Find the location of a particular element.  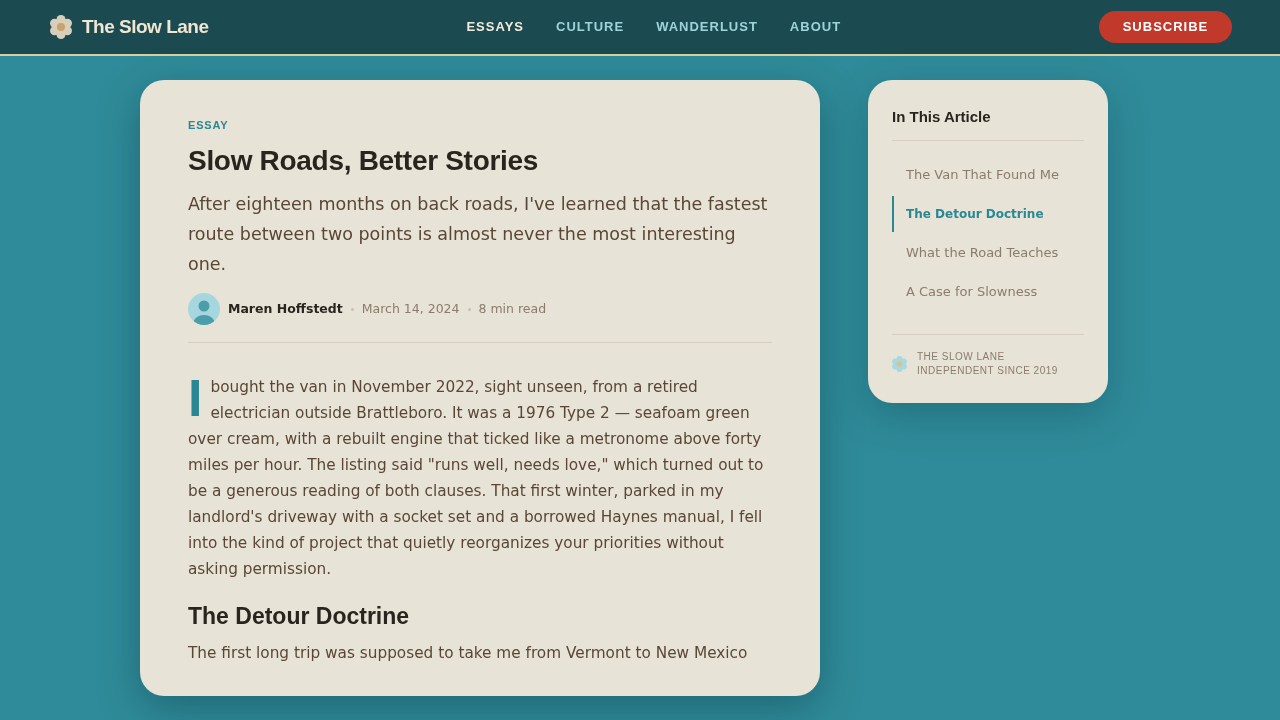

nav-link: ESSAYS is located at coordinates (495, 27).